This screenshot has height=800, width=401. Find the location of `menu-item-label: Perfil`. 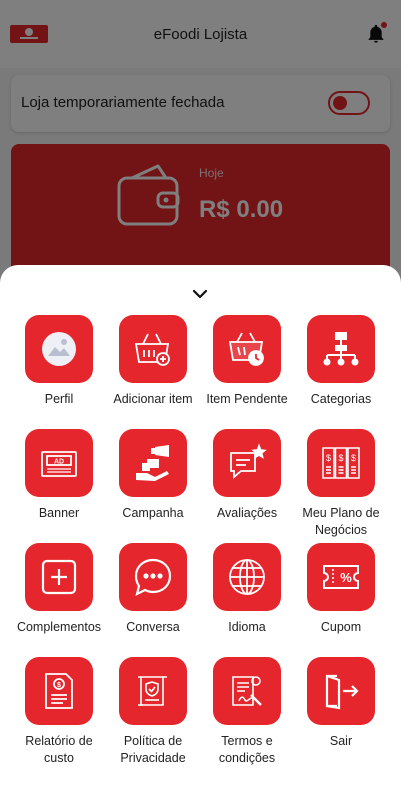

menu-item-label: Perfil is located at coordinates (59, 399).